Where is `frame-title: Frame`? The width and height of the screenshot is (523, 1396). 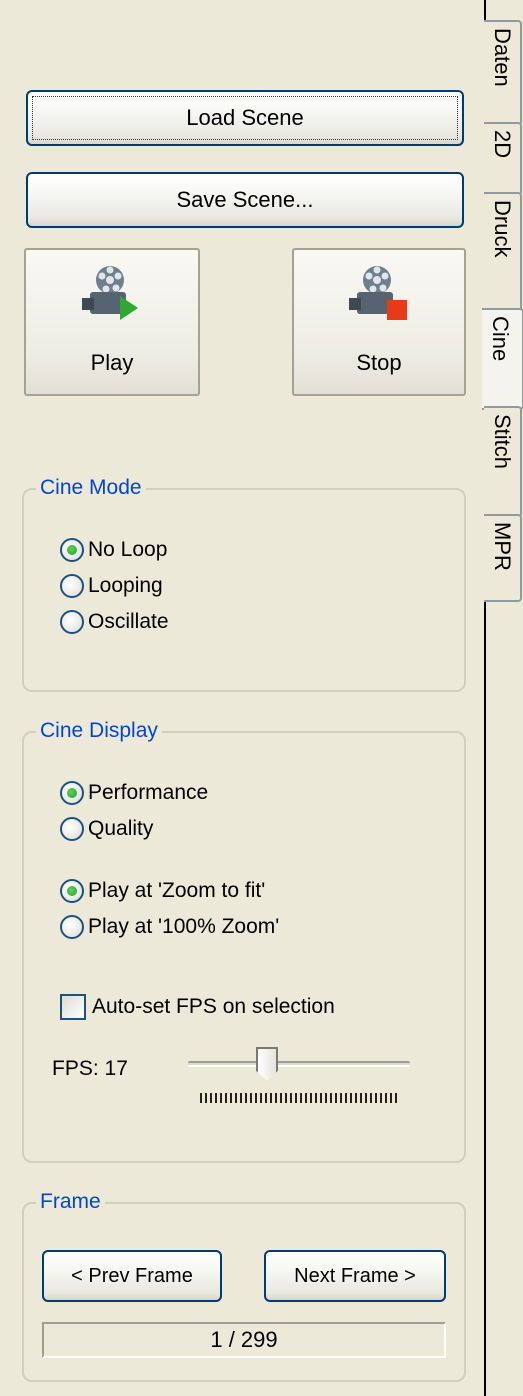 frame-title: Frame is located at coordinates (70, 1202).